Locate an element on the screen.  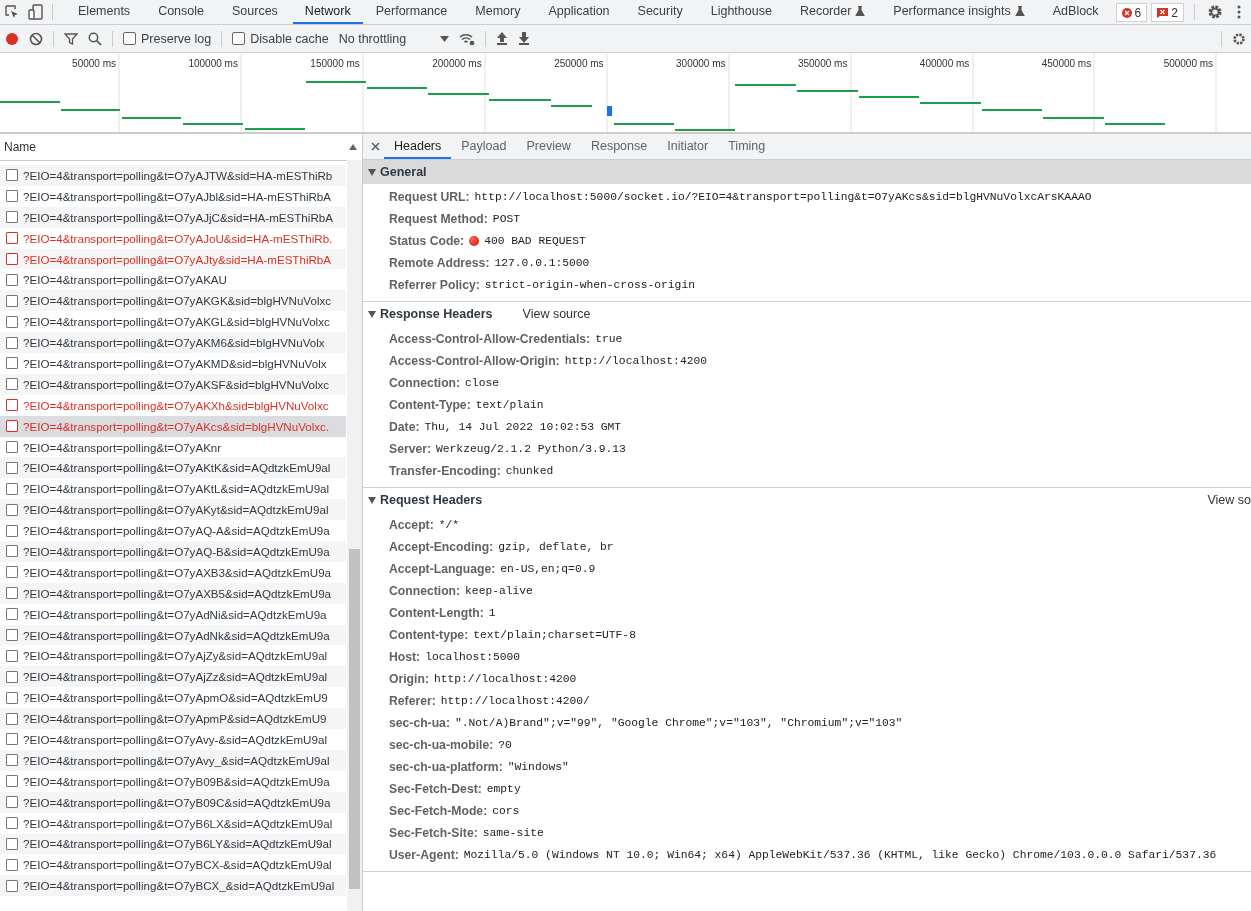
header-value: Mozilla/5.0 (Windows NT 10.0; Win64; x64) AppleWebKit/537.36 (KHTML, like Gecko) Chrome/103.0.0.0 Safari/537.36 is located at coordinates (840, 855).